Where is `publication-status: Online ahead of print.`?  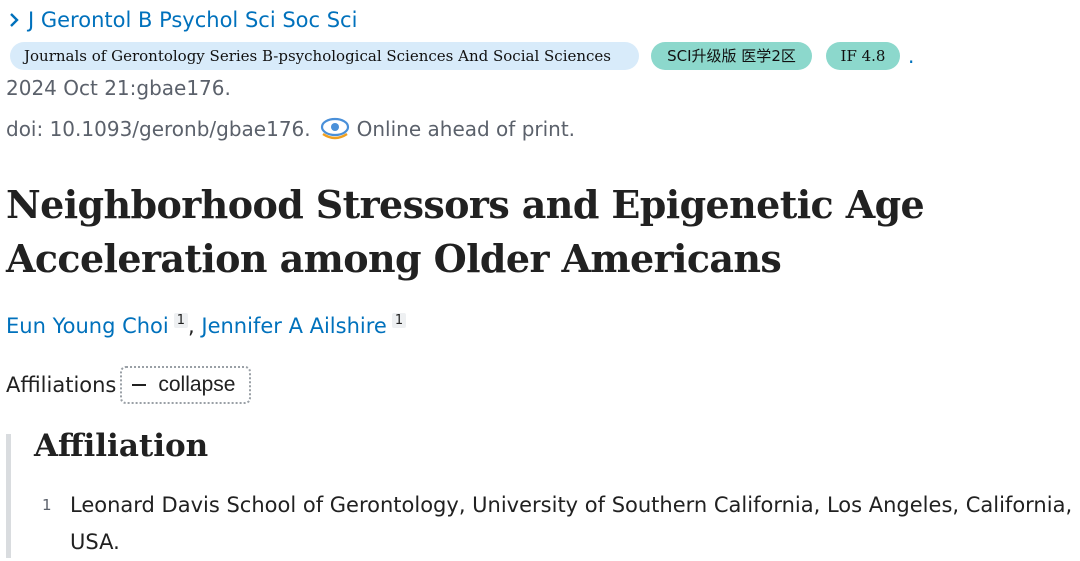
publication-status: Online ahead of print. is located at coordinates (466, 129).